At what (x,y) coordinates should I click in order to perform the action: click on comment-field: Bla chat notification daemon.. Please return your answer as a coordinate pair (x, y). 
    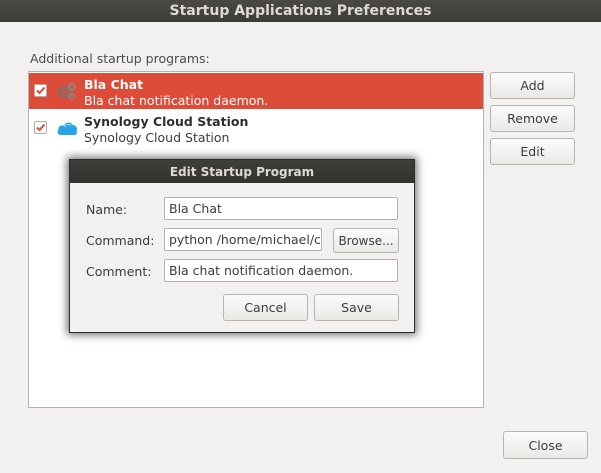
    Looking at the image, I should click on (281, 270).